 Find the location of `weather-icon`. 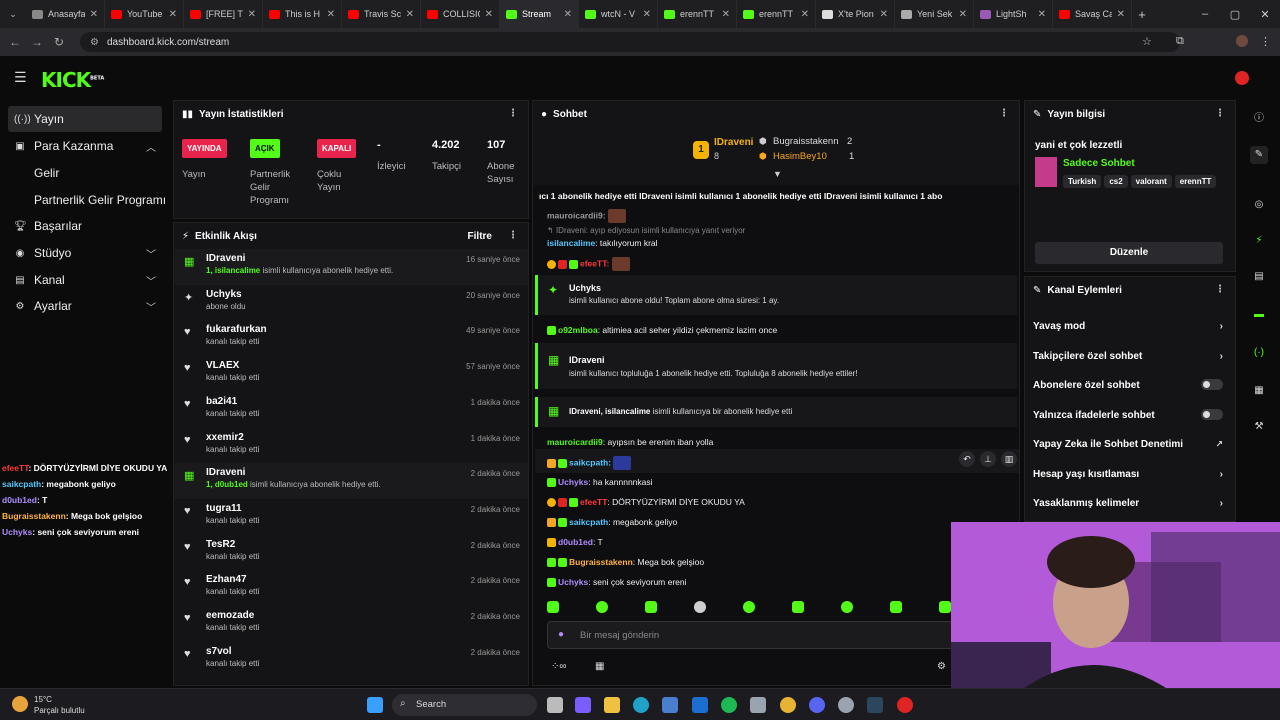

weather-icon is located at coordinates (20, 704).